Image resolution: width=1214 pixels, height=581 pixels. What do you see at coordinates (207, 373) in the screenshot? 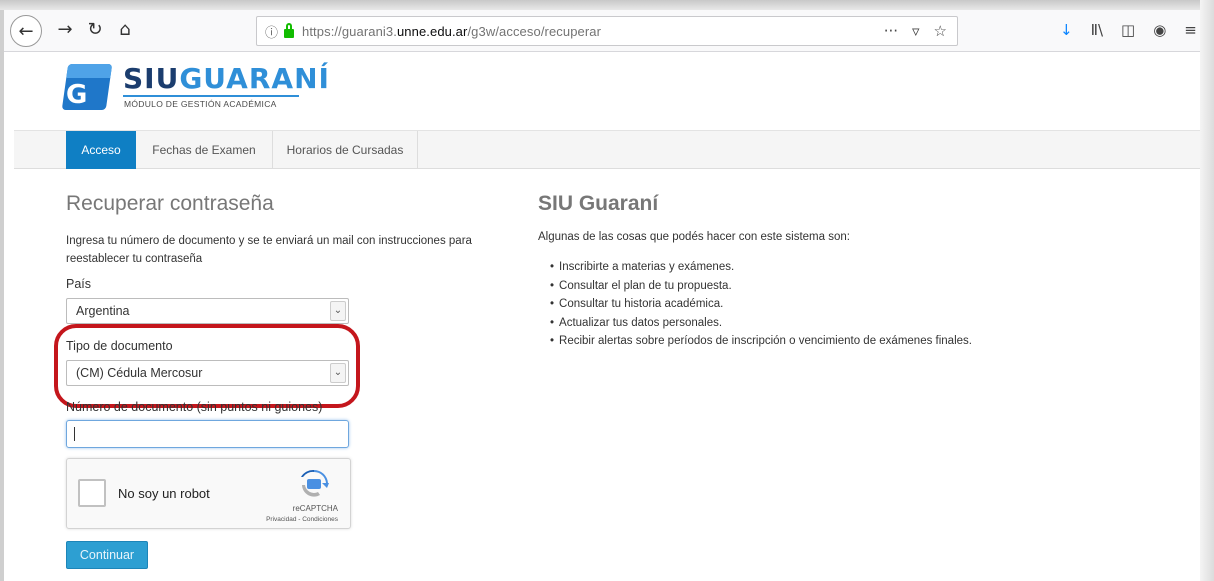
I see `tipo-documento-select: (CM) Cédula Mercosur ⌄` at bounding box center [207, 373].